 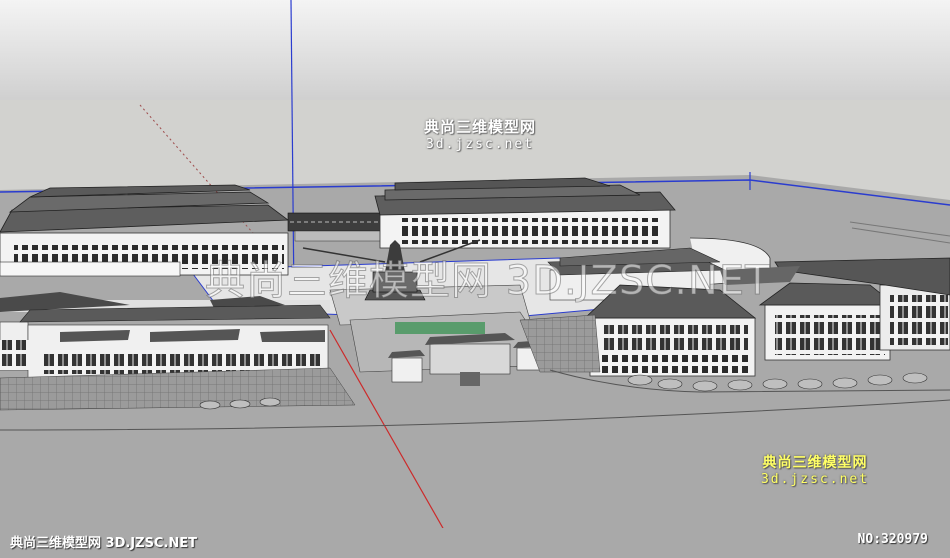 I want to click on watermark-top-cn: 典尚三维模型网, so click(x=479, y=127).